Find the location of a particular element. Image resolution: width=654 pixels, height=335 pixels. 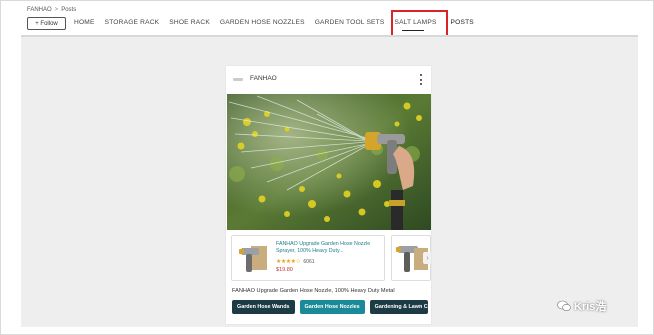

product-thumbnail is located at coordinates (253, 259).